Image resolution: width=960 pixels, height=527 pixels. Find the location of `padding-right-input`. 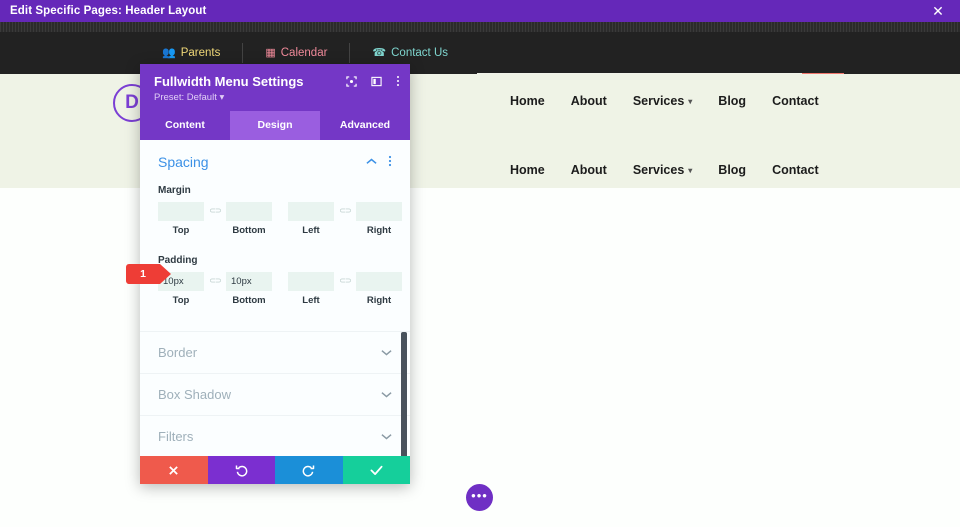

padding-right-input is located at coordinates (379, 281).